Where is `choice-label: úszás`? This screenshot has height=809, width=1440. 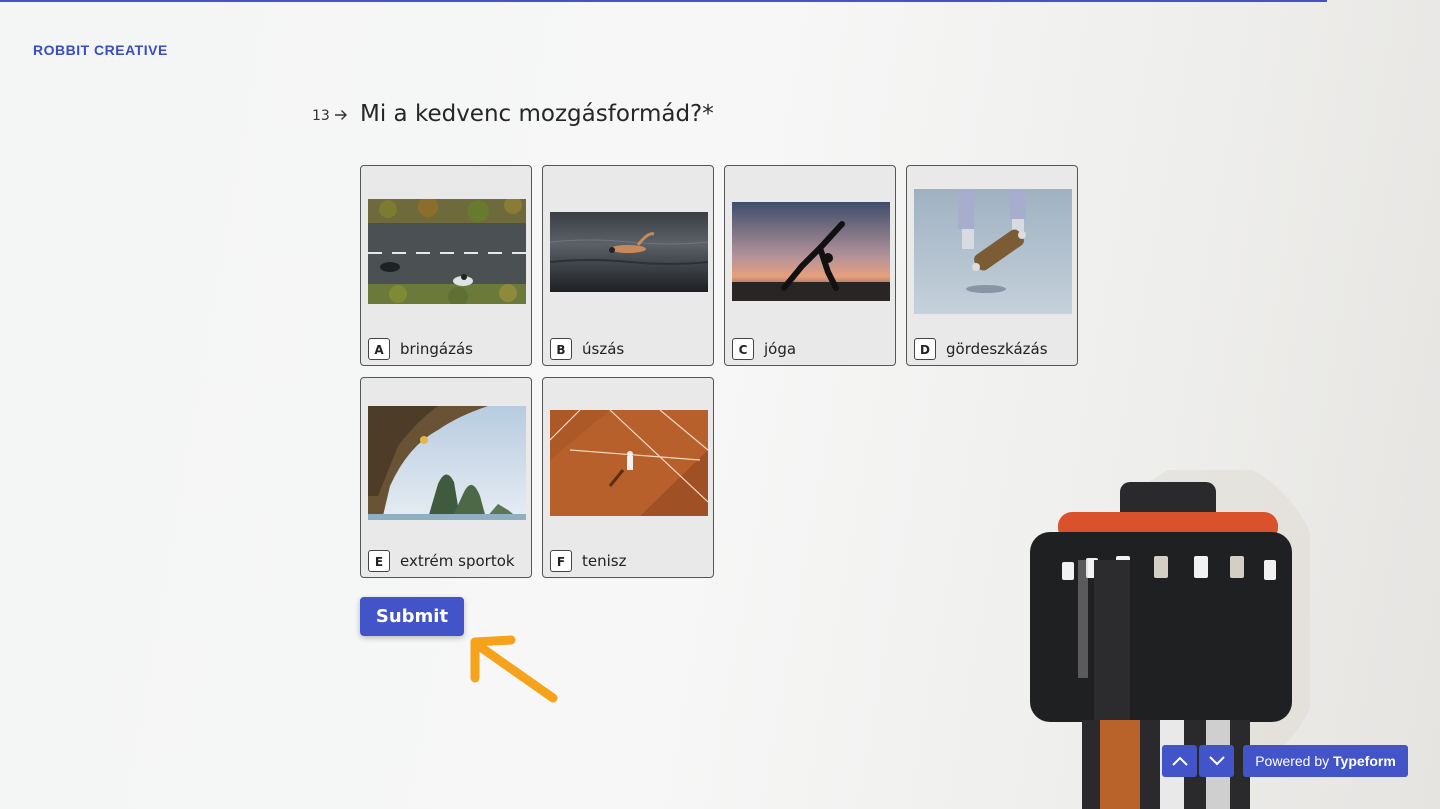
choice-label: úszás is located at coordinates (603, 349).